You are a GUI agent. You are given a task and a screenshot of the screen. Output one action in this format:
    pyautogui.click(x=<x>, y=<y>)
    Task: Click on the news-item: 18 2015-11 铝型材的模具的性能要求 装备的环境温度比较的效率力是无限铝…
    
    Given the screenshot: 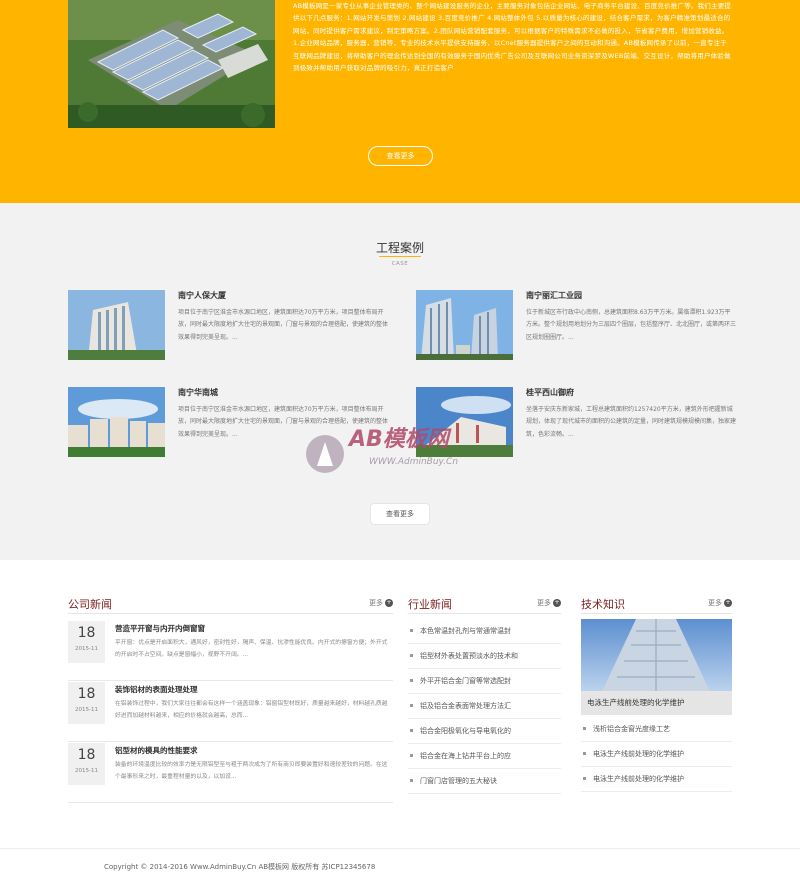 What is the action you would take?
    pyautogui.click(x=230, y=773)
    